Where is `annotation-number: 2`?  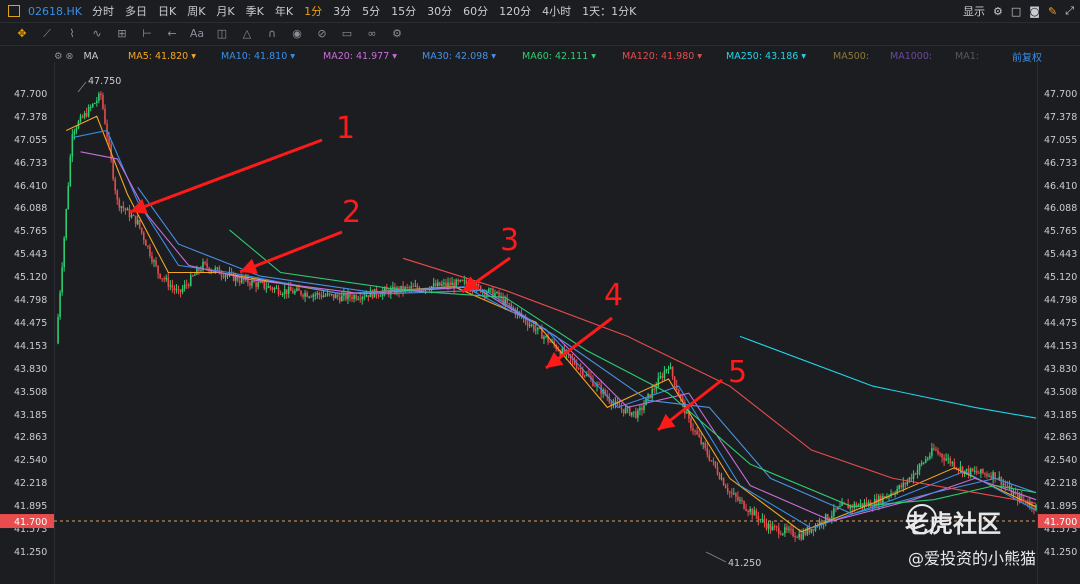 annotation-number: 2 is located at coordinates (351, 212).